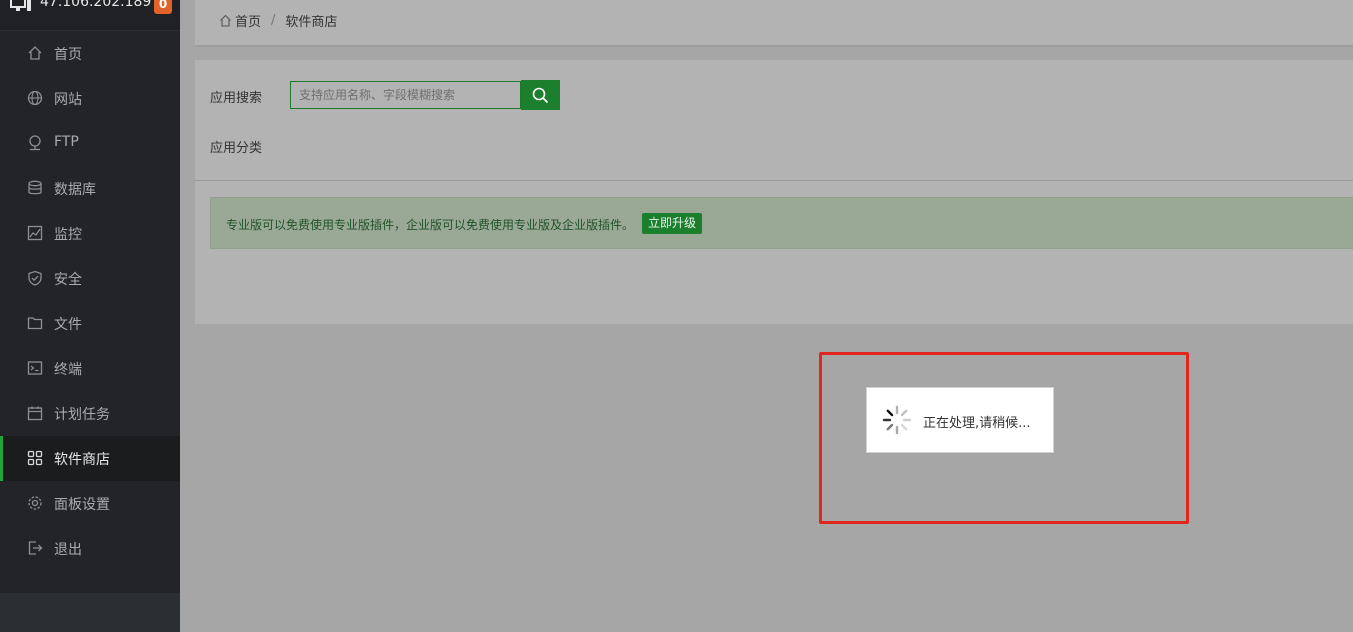 This screenshot has height=632, width=1353. What do you see at coordinates (68, 280) in the screenshot?
I see `sidebar-item-label: 安全` at bounding box center [68, 280].